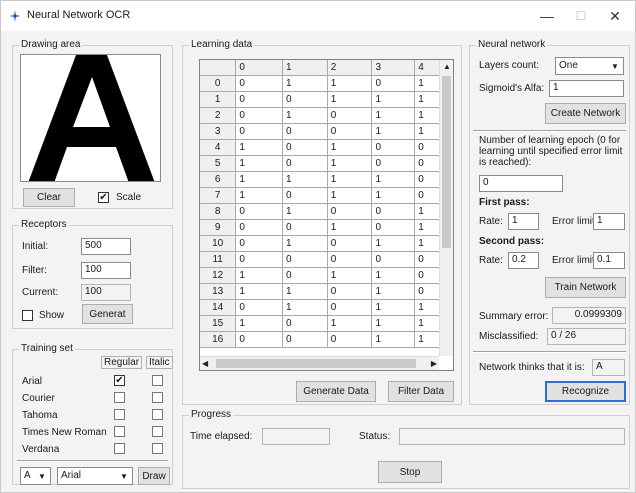  Describe the element at coordinates (157, 414) in the screenshot. I see `tahoma-italic-checkbox` at that location.